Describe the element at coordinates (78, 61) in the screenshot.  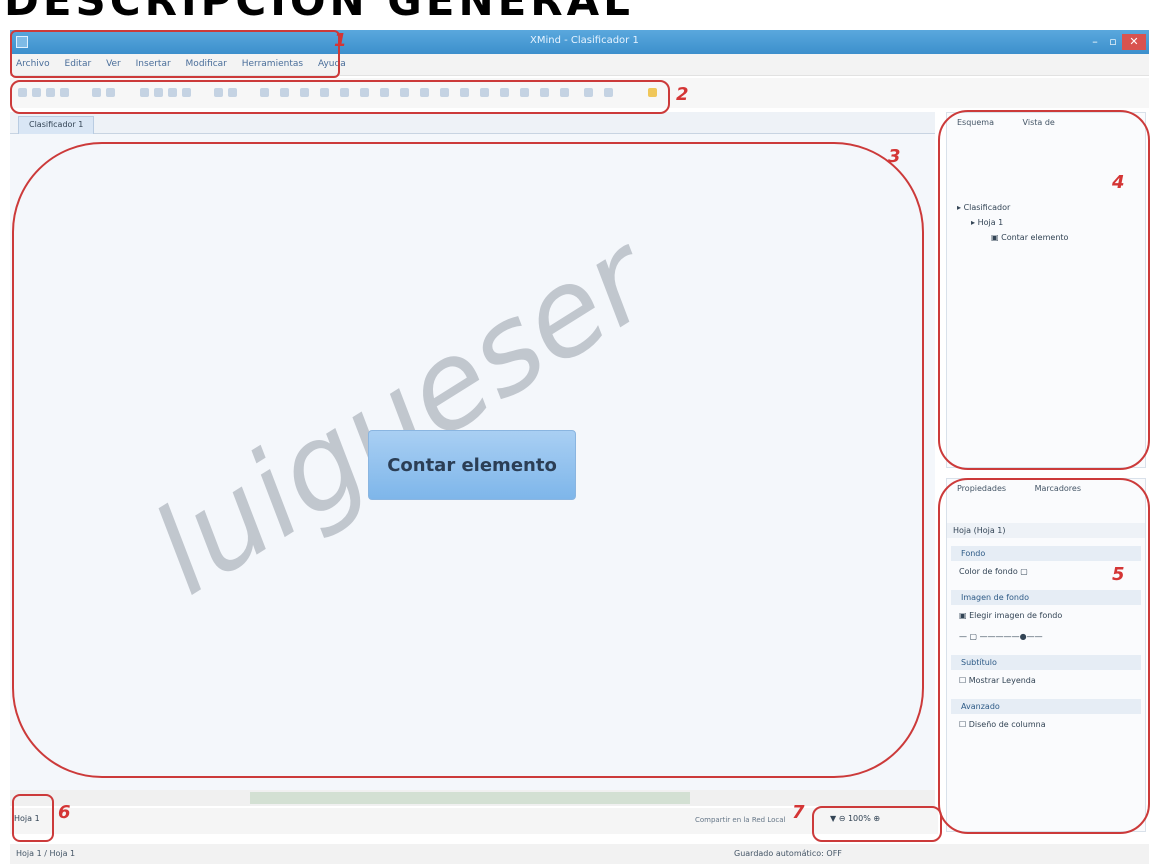
I see `menu-editar: Editar` at that location.